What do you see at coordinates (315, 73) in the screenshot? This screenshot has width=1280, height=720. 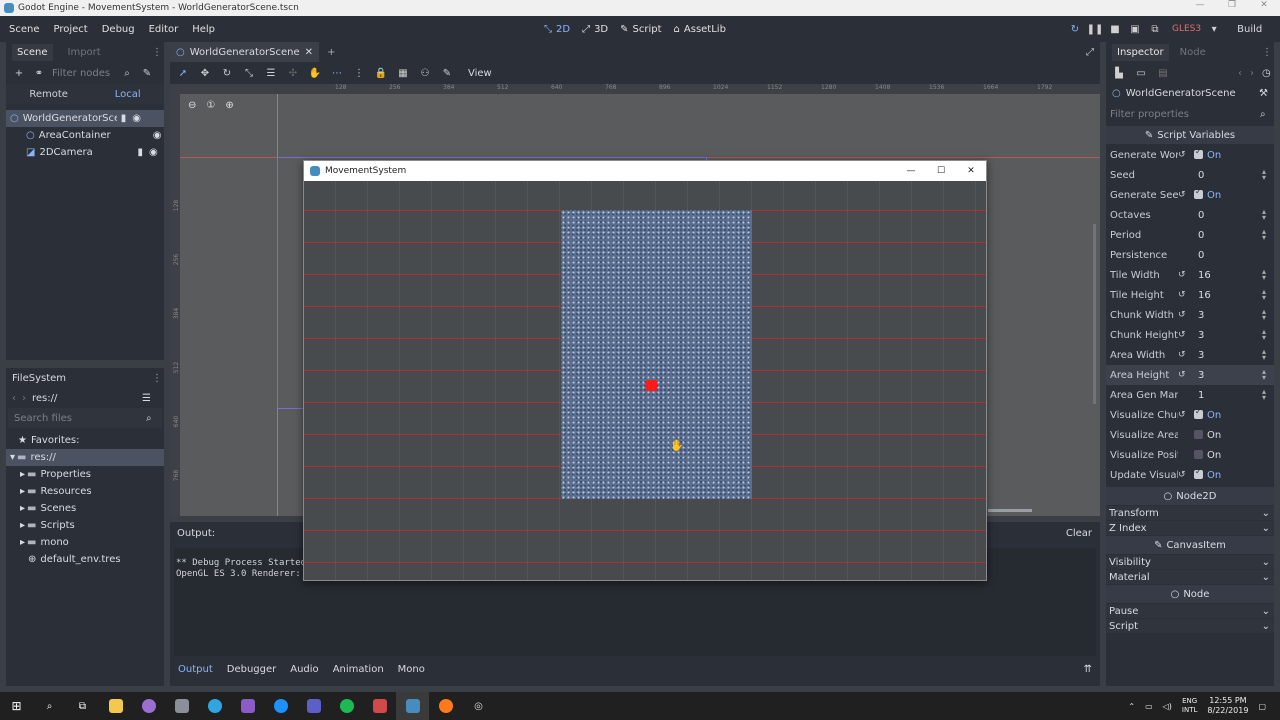 I see `pan-tool-icon: ✋` at bounding box center [315, 73].